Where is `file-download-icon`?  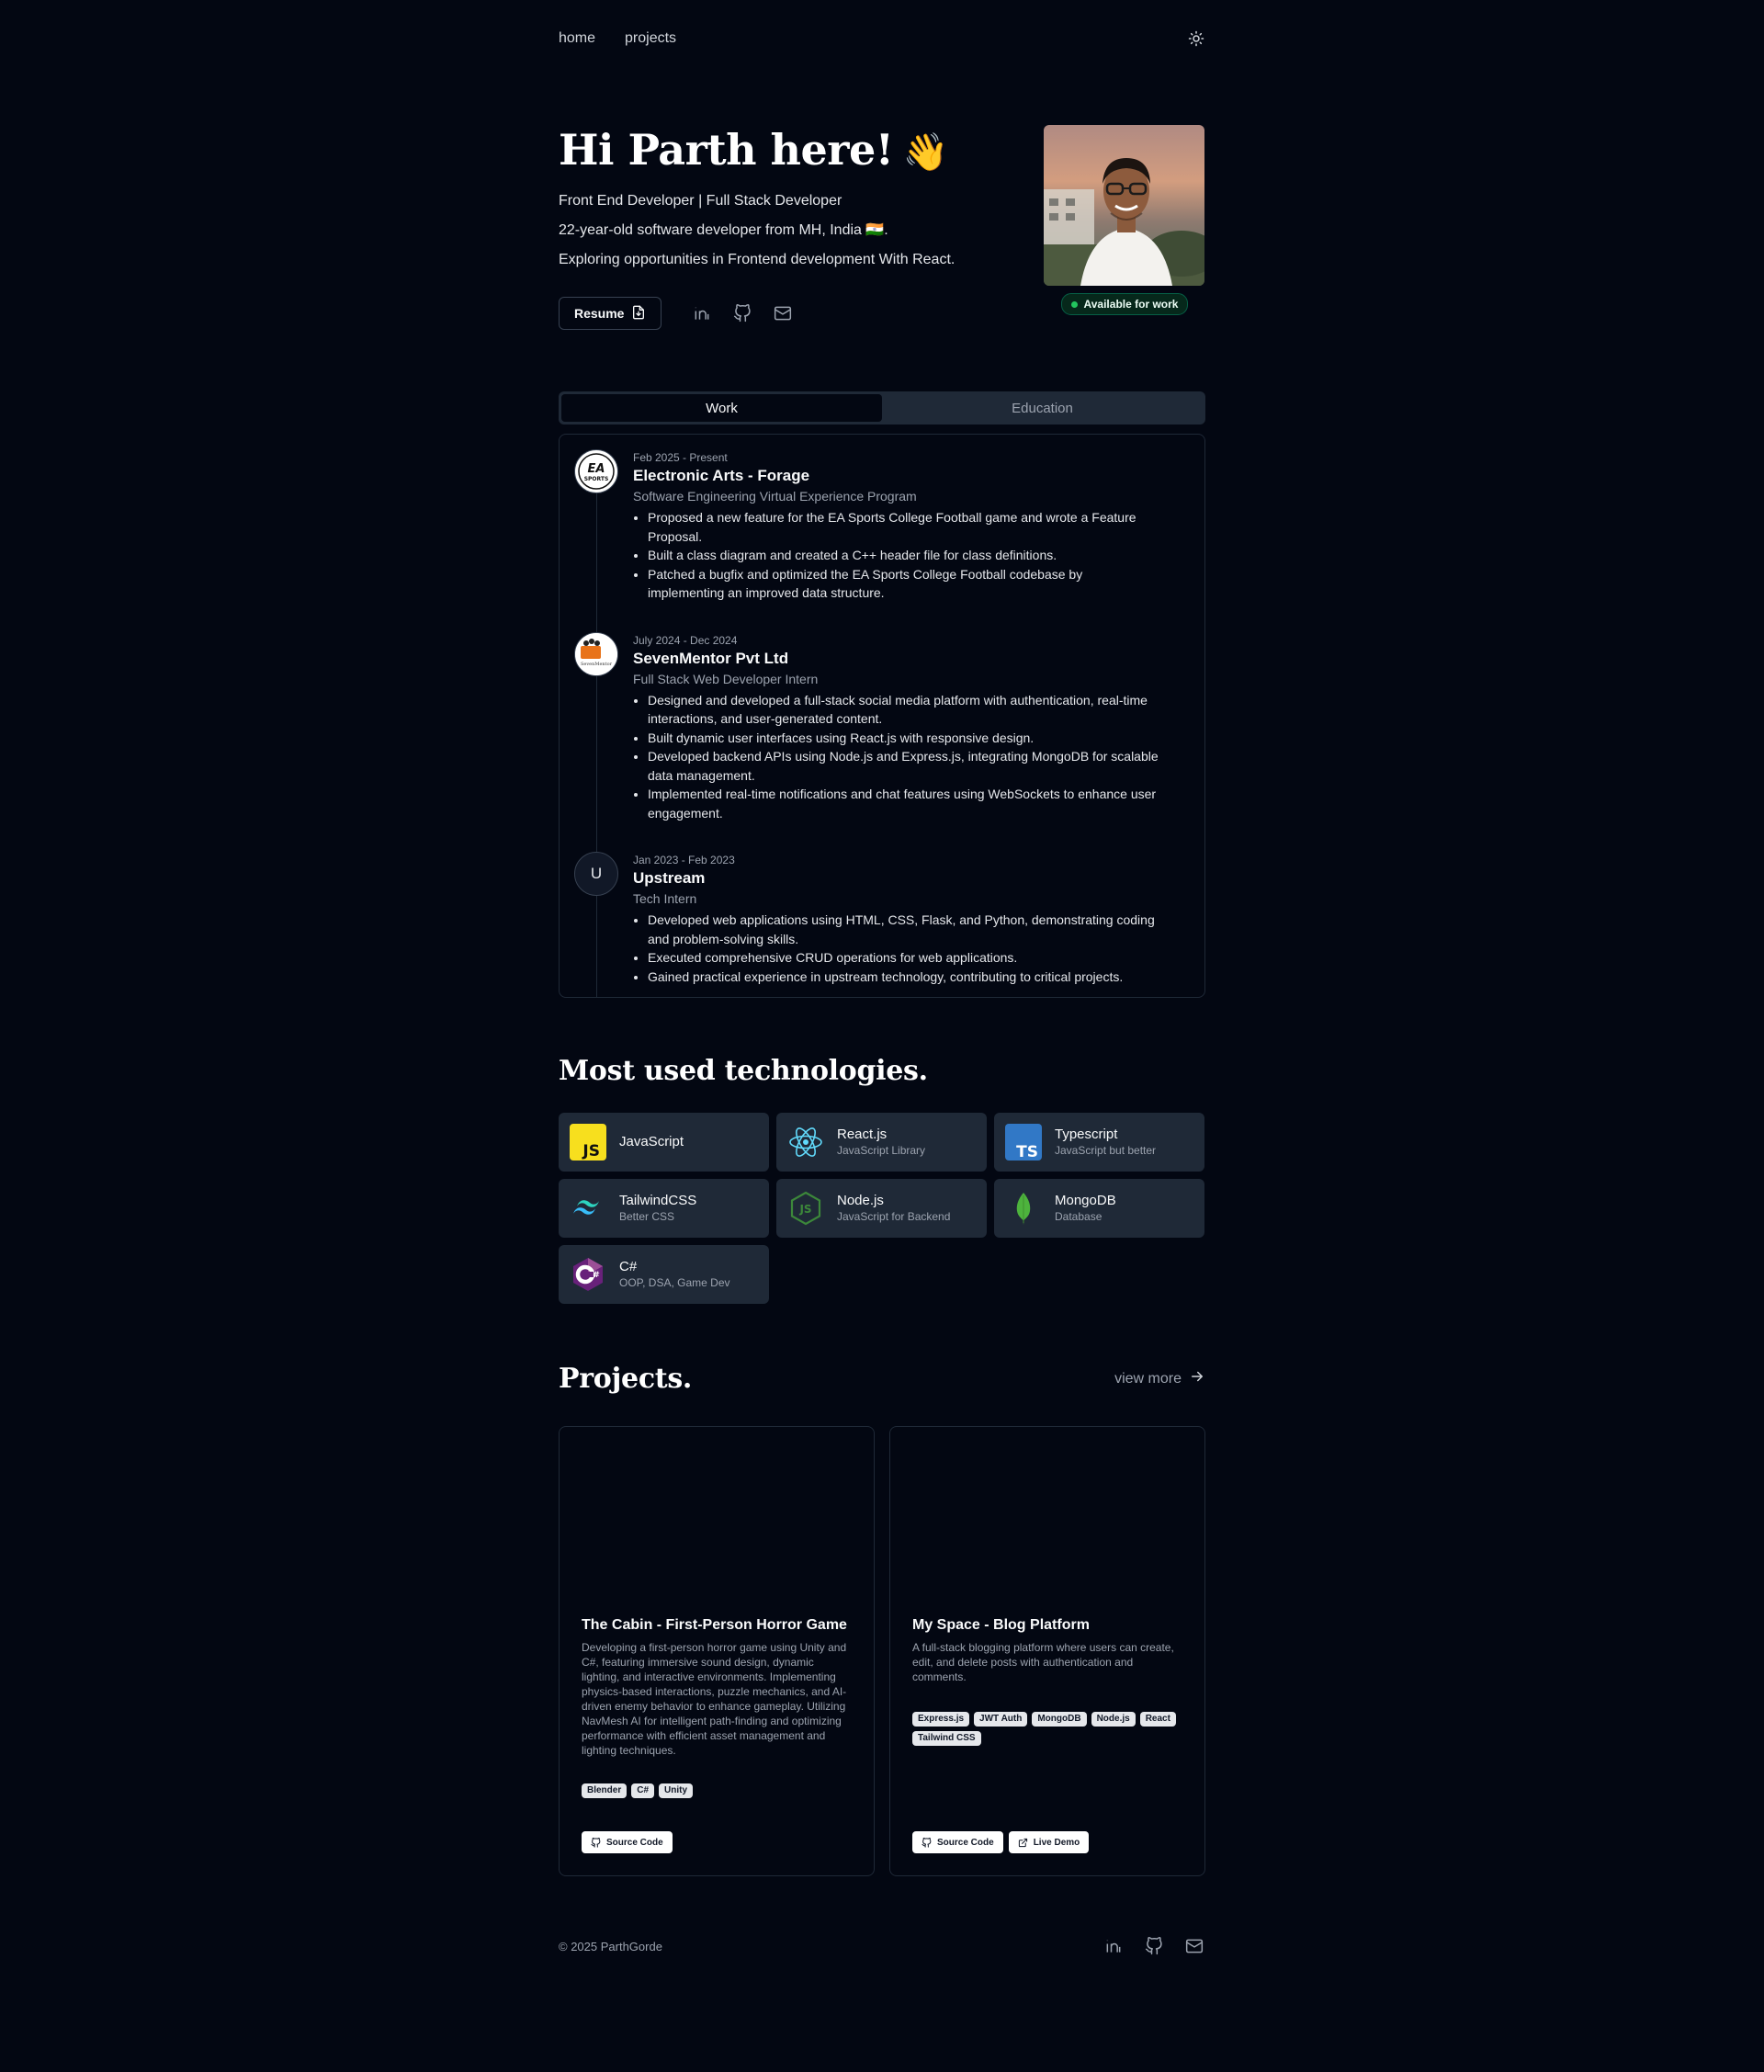
file-download-icon is located at coordinates (638, 314).